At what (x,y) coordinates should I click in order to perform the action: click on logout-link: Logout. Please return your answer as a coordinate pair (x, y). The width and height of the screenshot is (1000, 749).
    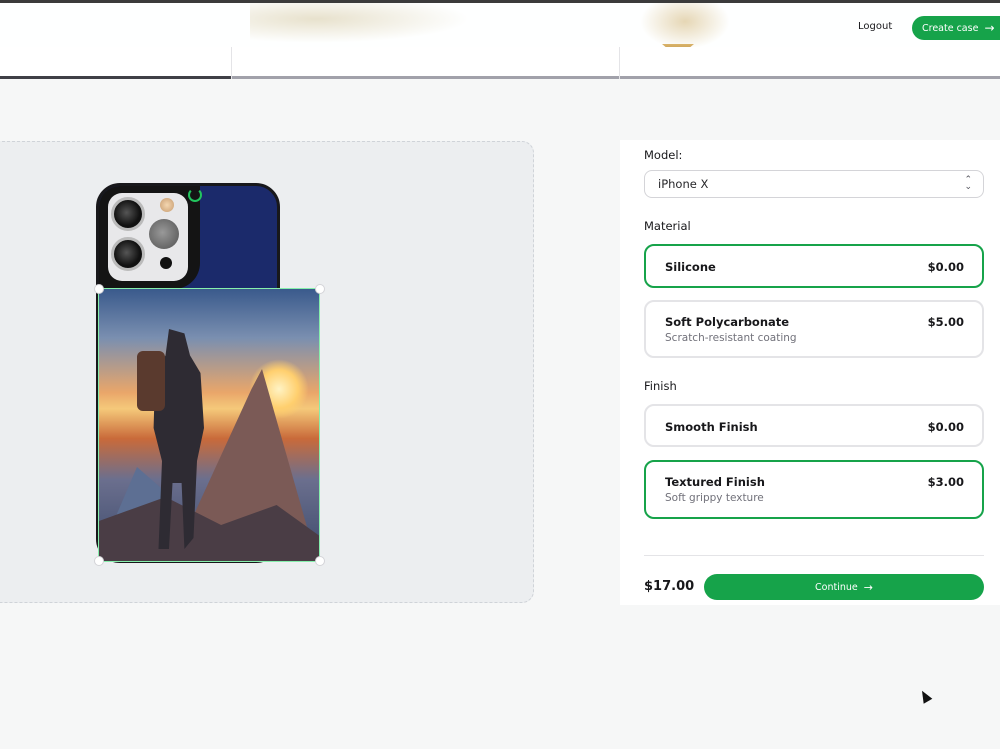
    Looking at the image, I should click on (875, 26).